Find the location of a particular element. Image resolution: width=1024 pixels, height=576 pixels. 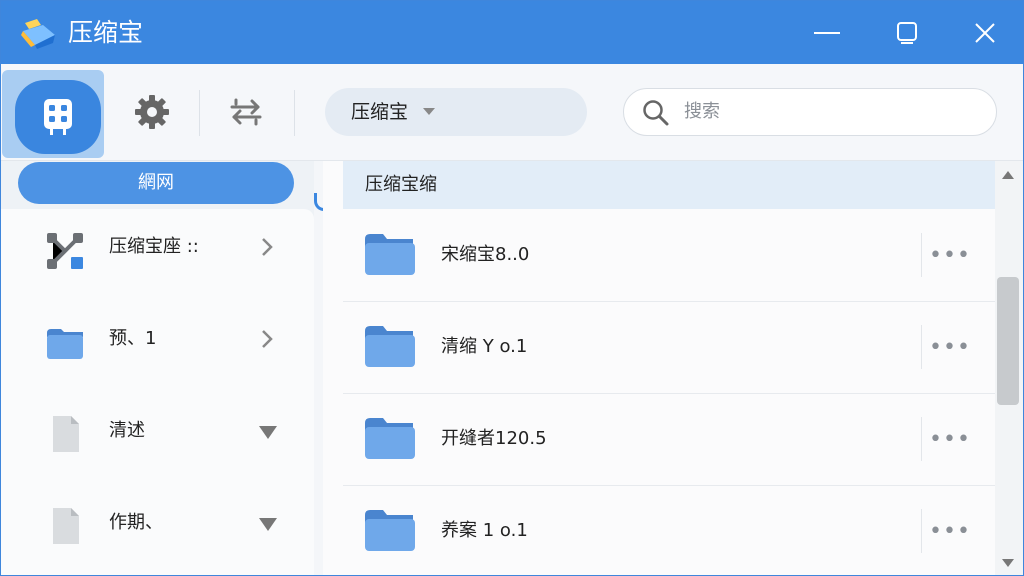

scroll-up-icon is located at coordinates (1008, 175).